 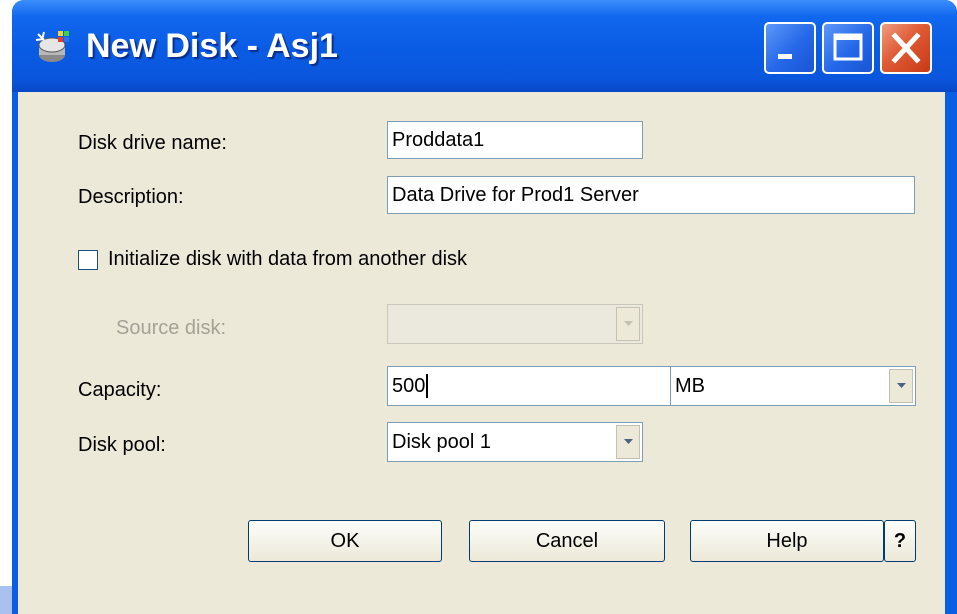 What do you see at coordinates (785, 56) in the screenshot?
I see `minimize-icon` at bounding box center [785, 56].